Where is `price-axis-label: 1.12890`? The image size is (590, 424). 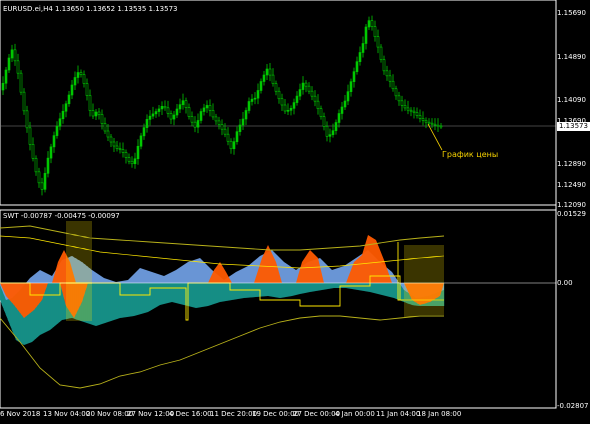
price-axis-label: 1.12890 is located at coordinates (571, 164).